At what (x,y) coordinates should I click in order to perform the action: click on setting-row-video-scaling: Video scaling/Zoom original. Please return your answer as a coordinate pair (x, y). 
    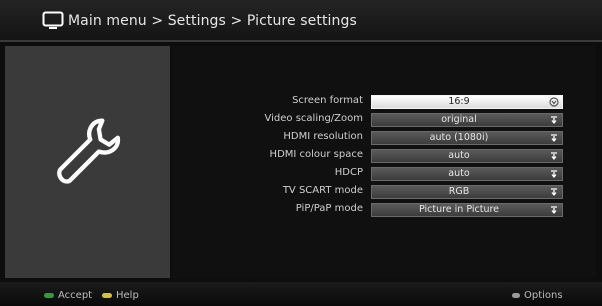
    Looking at the image, I should click on (398, 121).